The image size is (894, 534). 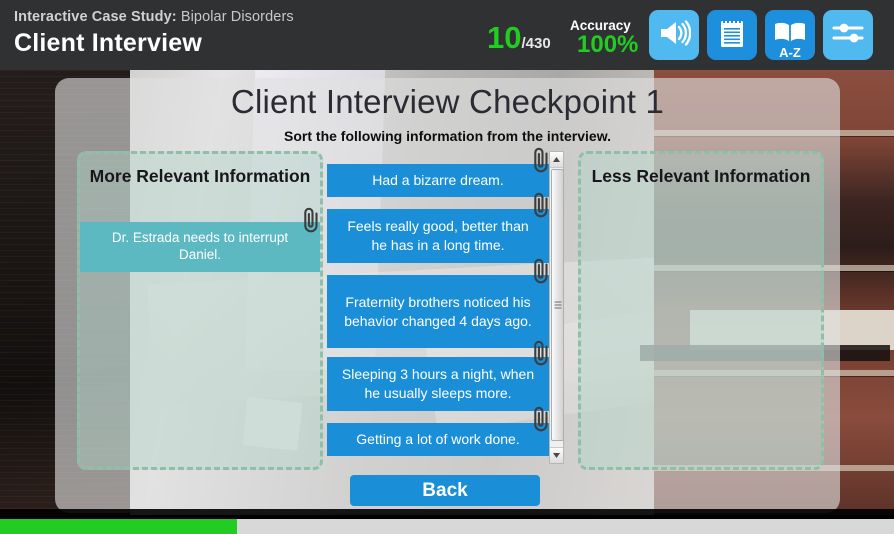 I want to click on draggable-card: Had a bizarre dream., so click(x=438, y=172).